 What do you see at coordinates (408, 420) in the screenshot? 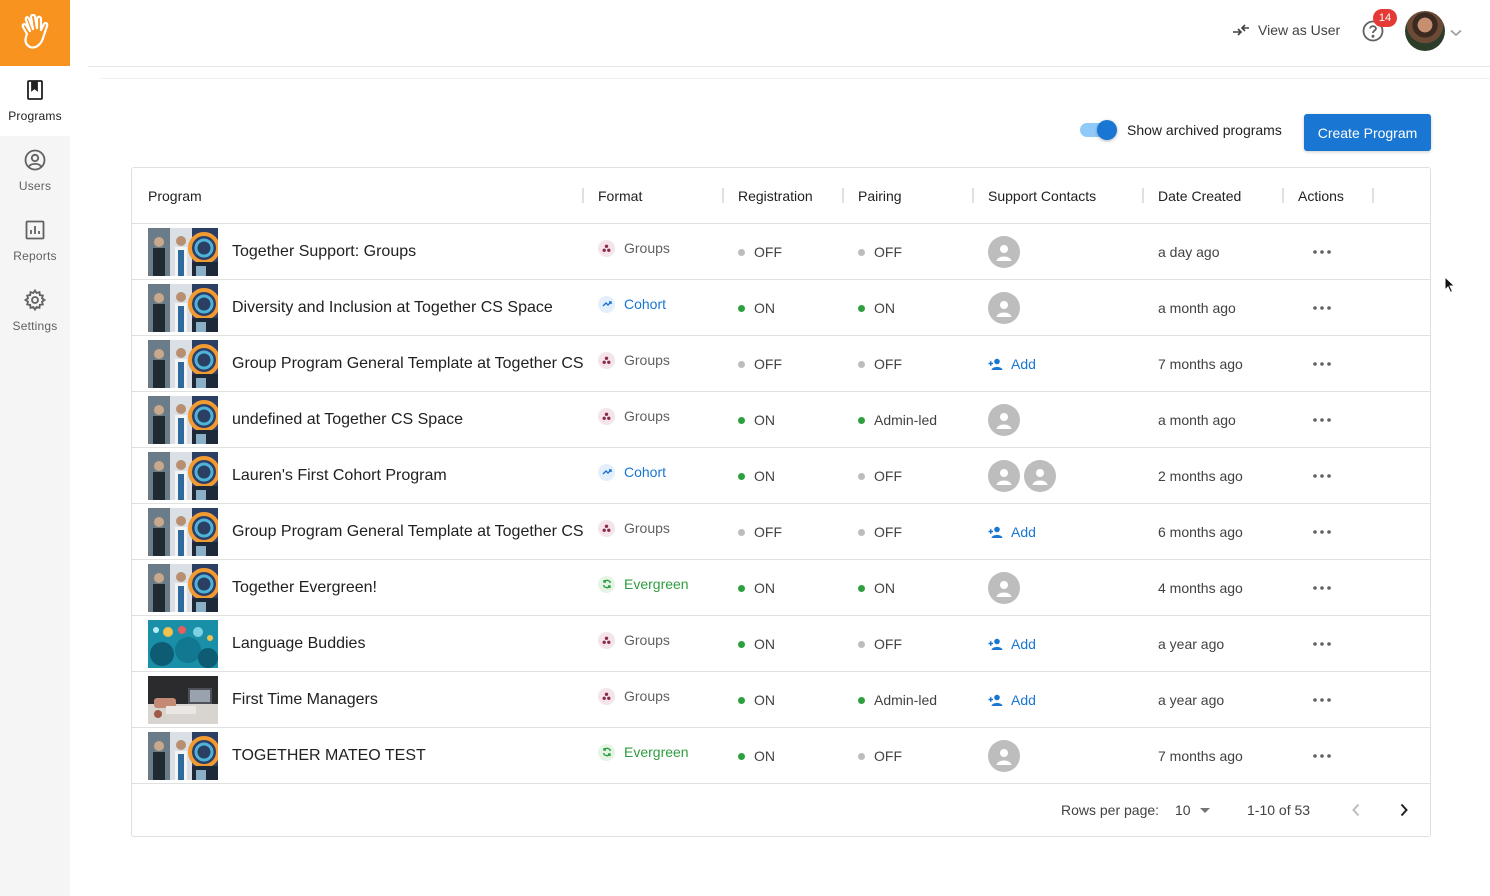
I see `program-name: undefined at Together CS Space` at bounding box center [408, 420].